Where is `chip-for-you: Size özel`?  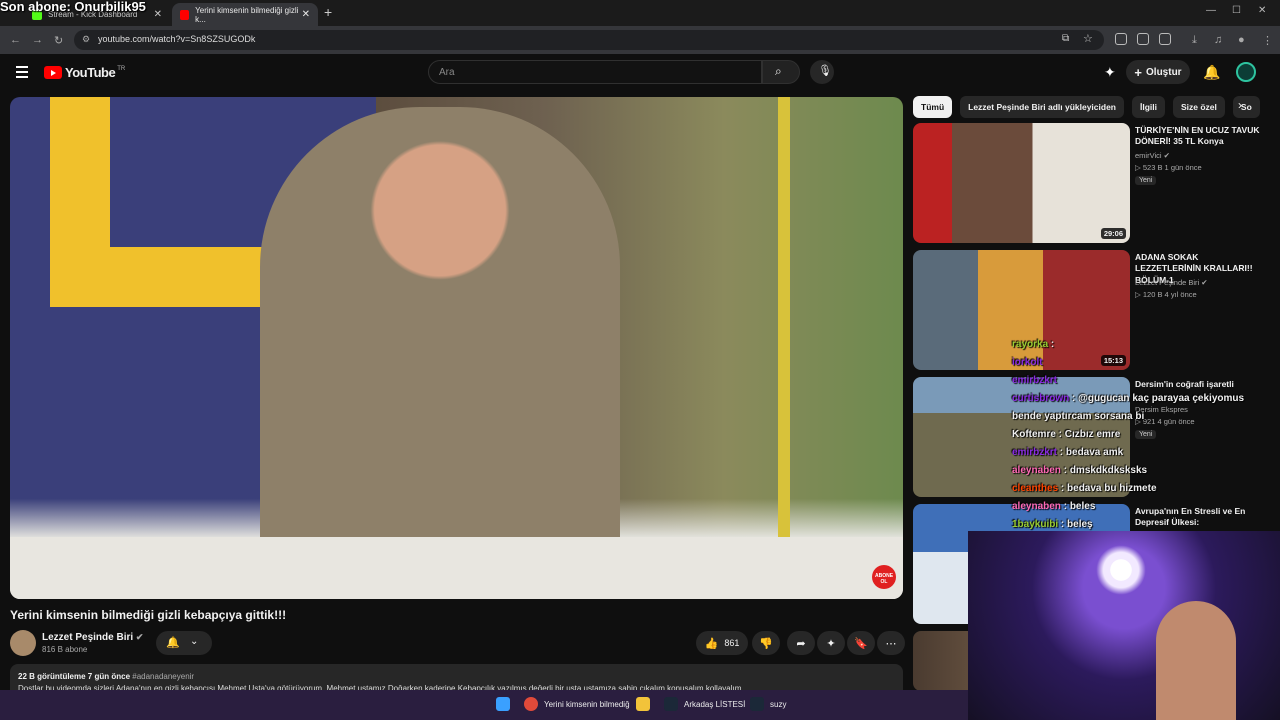 chip-for-you: Size özel is located at coordinates (1199, 107).